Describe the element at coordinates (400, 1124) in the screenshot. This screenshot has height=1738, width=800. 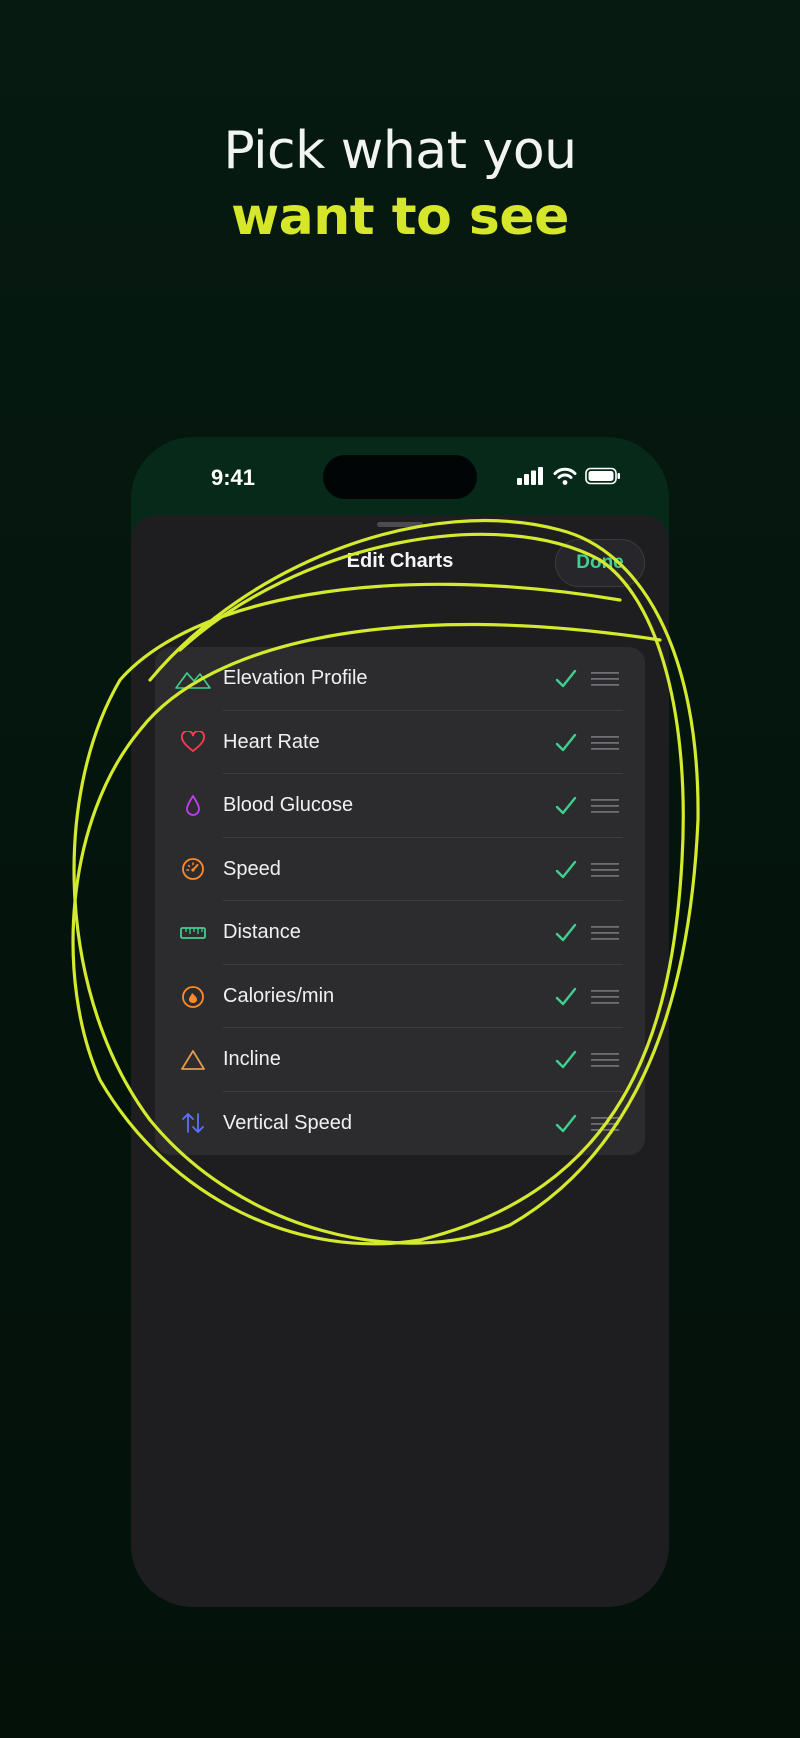
I see `chart-row-vertical-speed: Vertical Speed` at that location.